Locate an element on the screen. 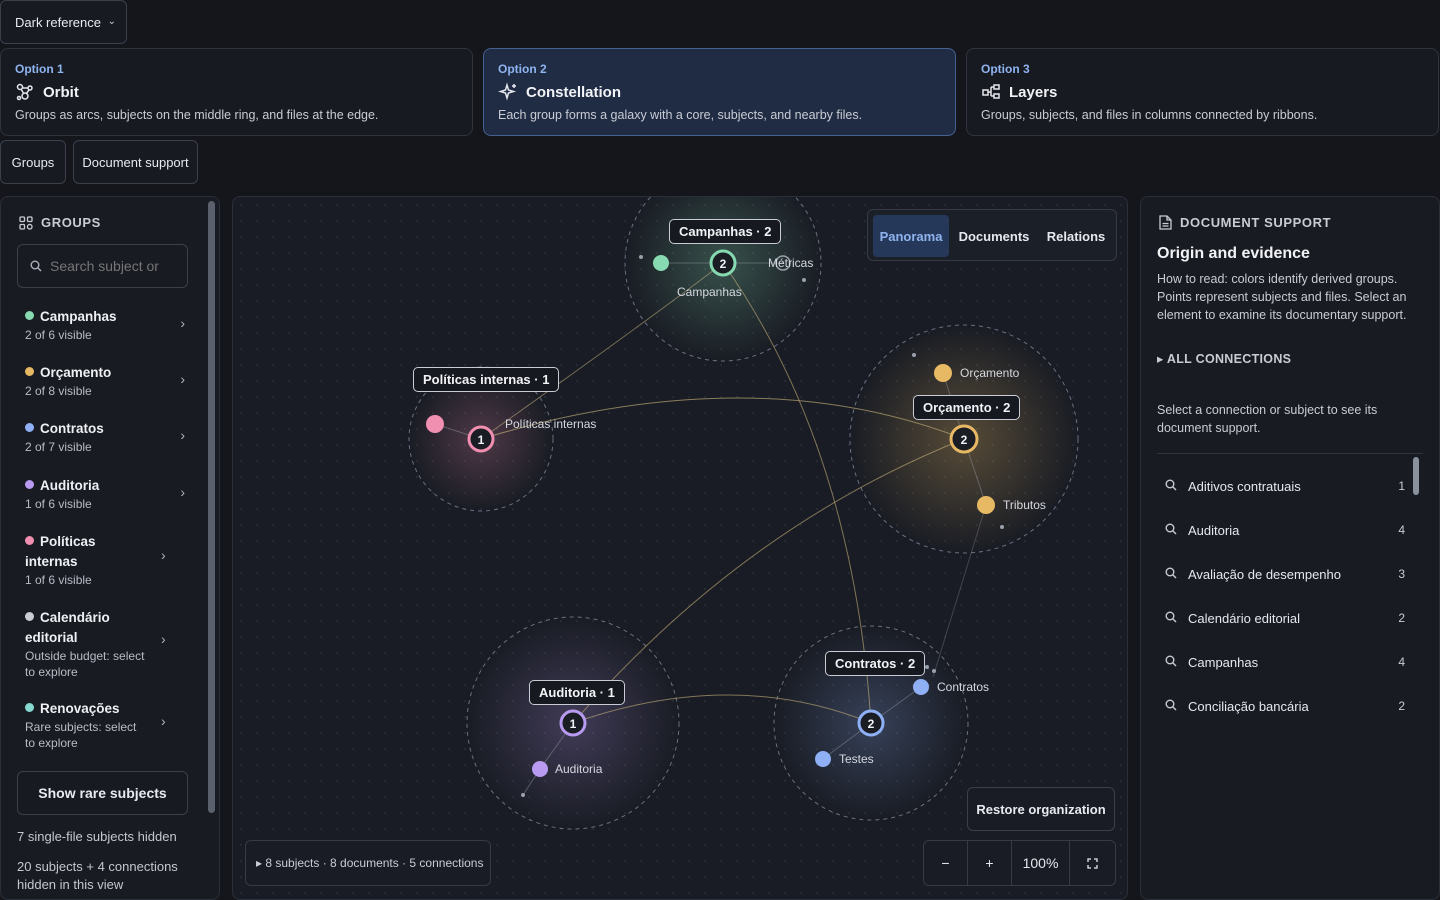  restore-organization-button: Restore organization is located at coordinates (1041, 809).